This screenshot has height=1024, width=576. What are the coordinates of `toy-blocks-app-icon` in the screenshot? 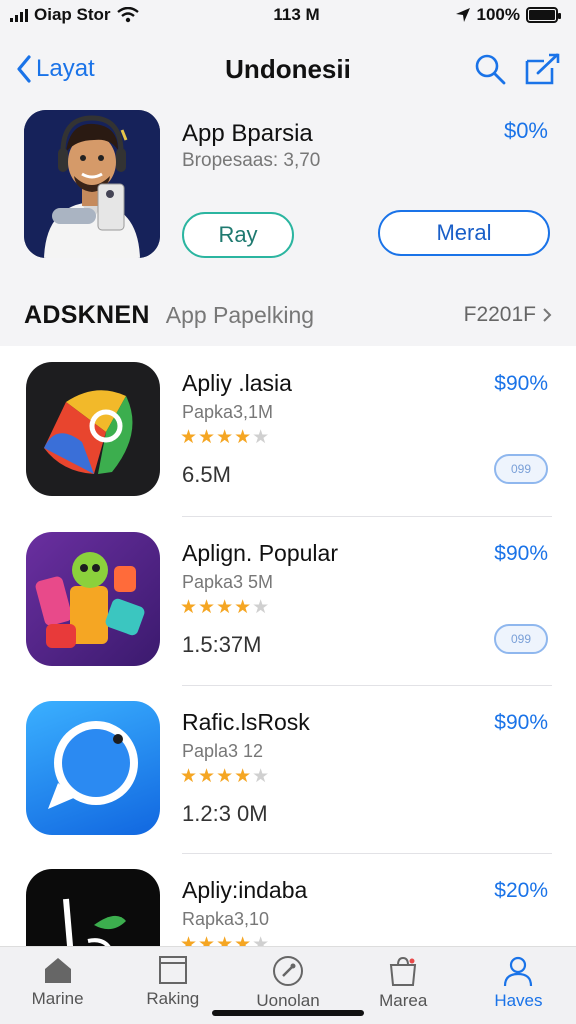 It's located at (93, 599).